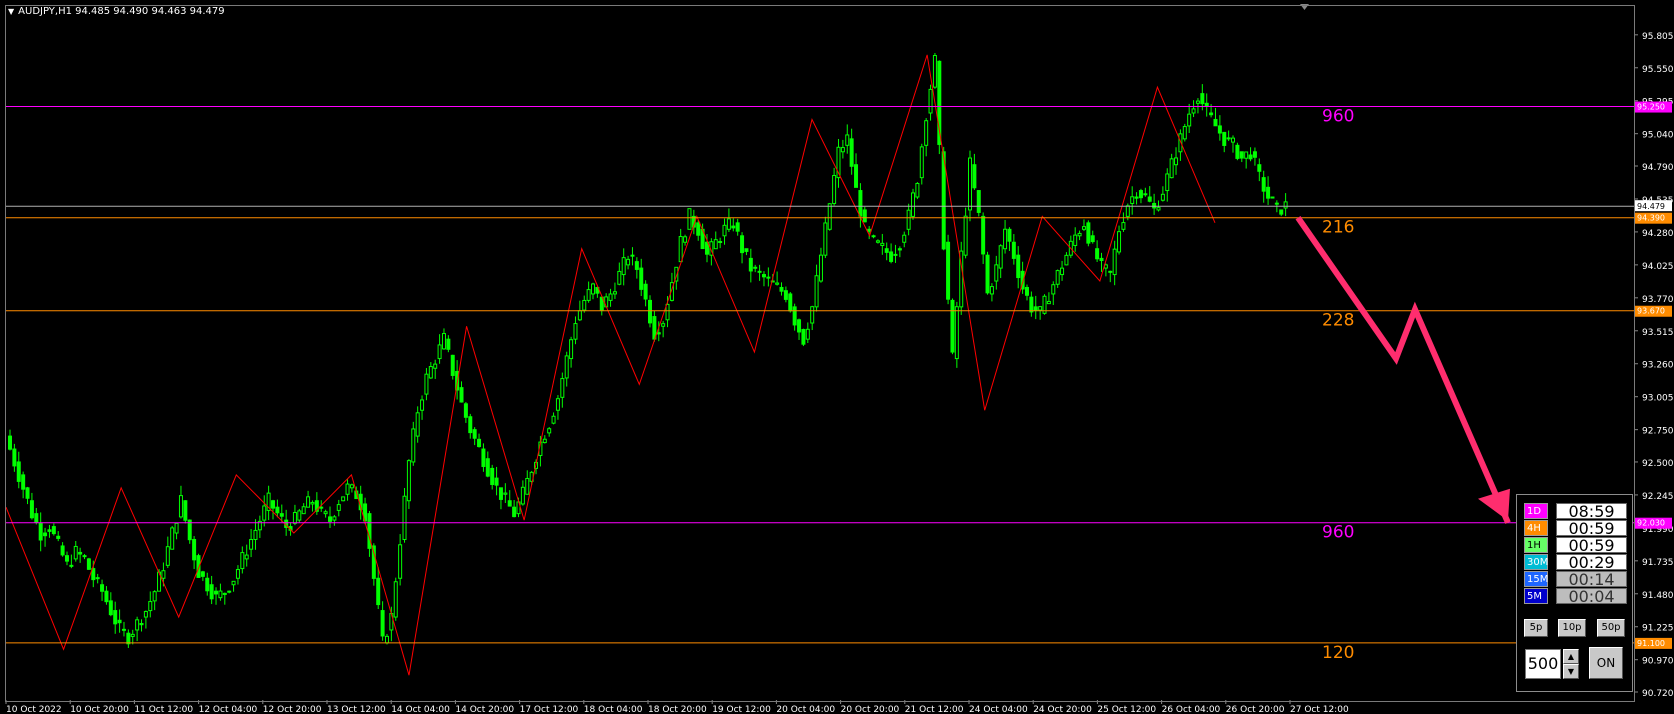  I want to click on count-input: 500, so click(1543, 664).